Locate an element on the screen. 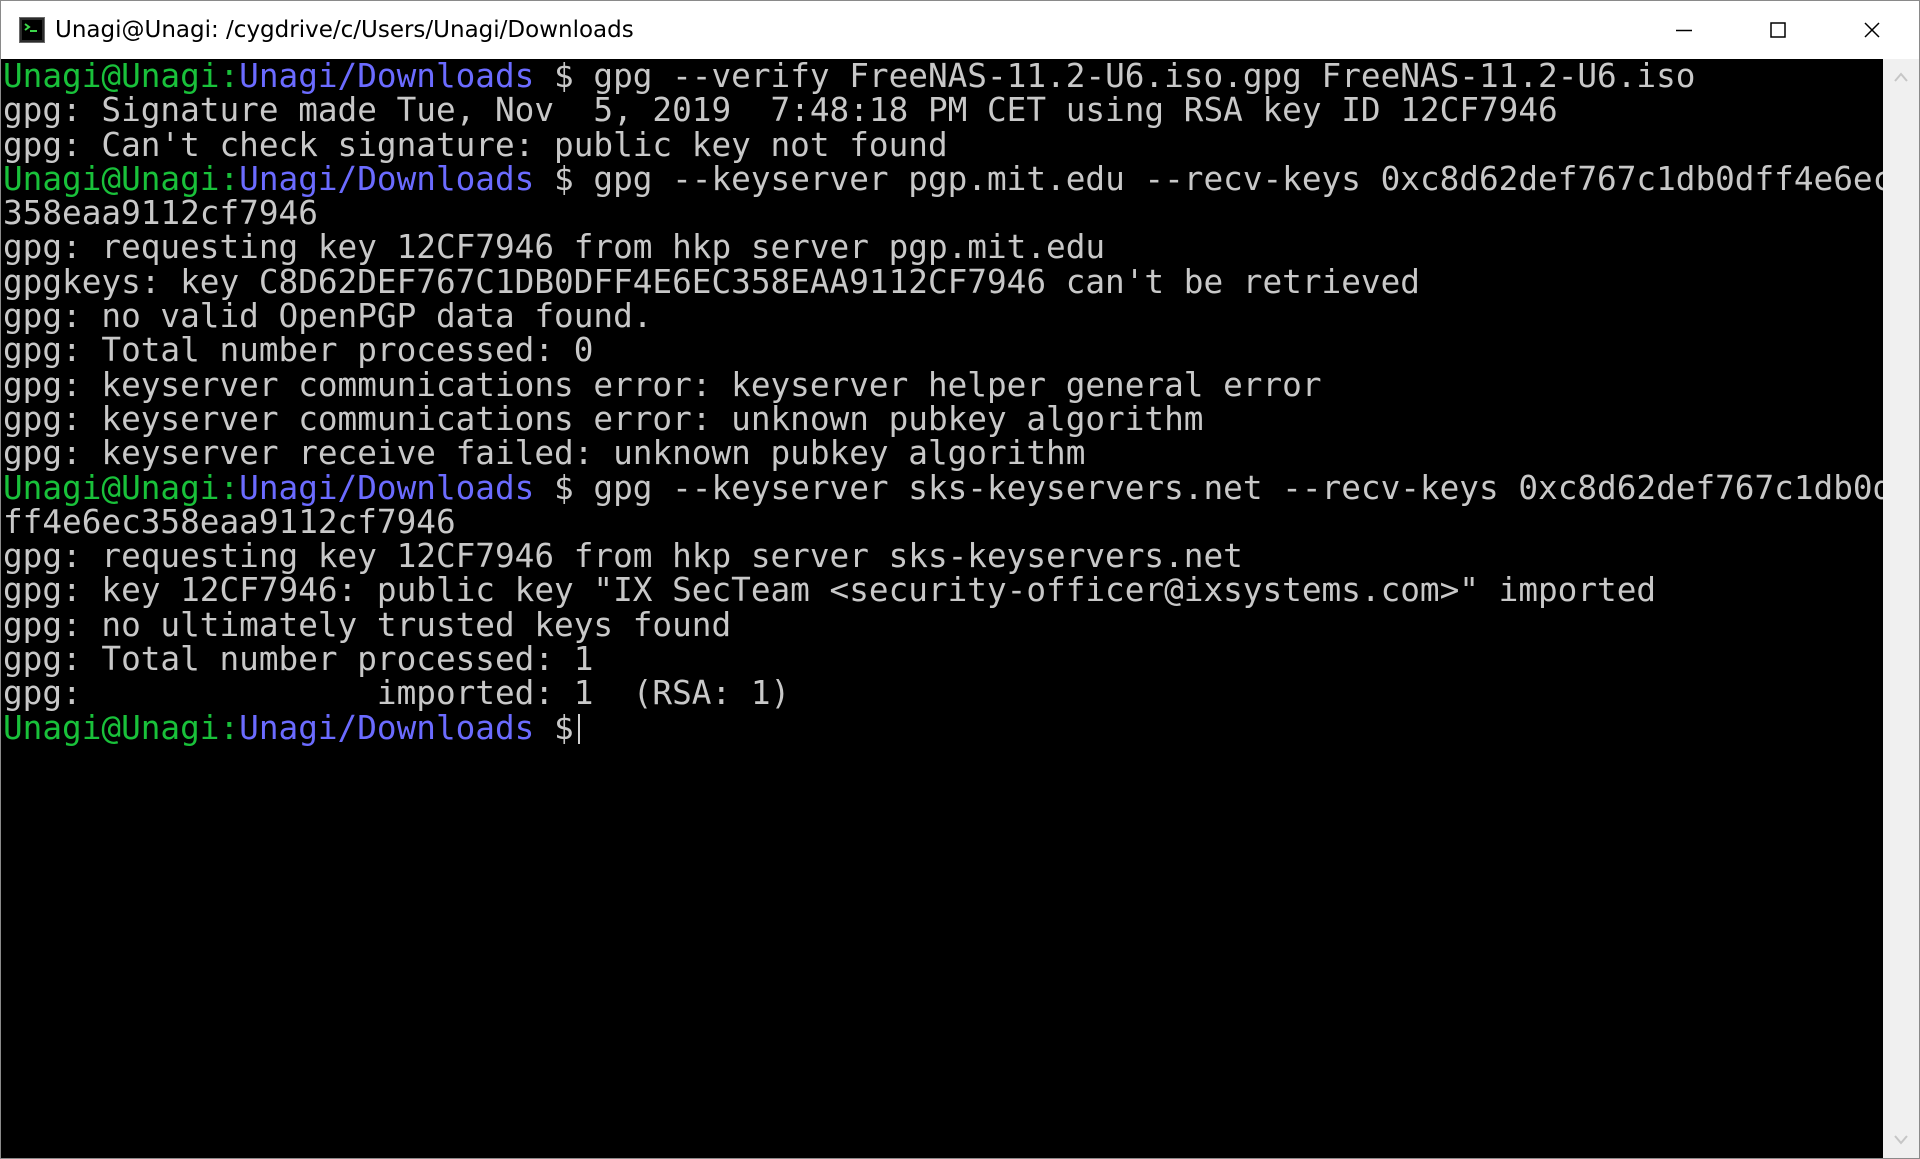 The image size is (1920, 1159). minimize-button is located at coordinates (1684, 30).